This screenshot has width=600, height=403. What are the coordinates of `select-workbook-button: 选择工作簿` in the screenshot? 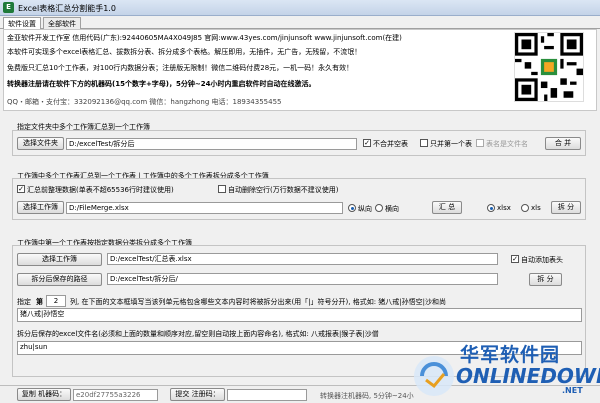 It's located at (40, 207).